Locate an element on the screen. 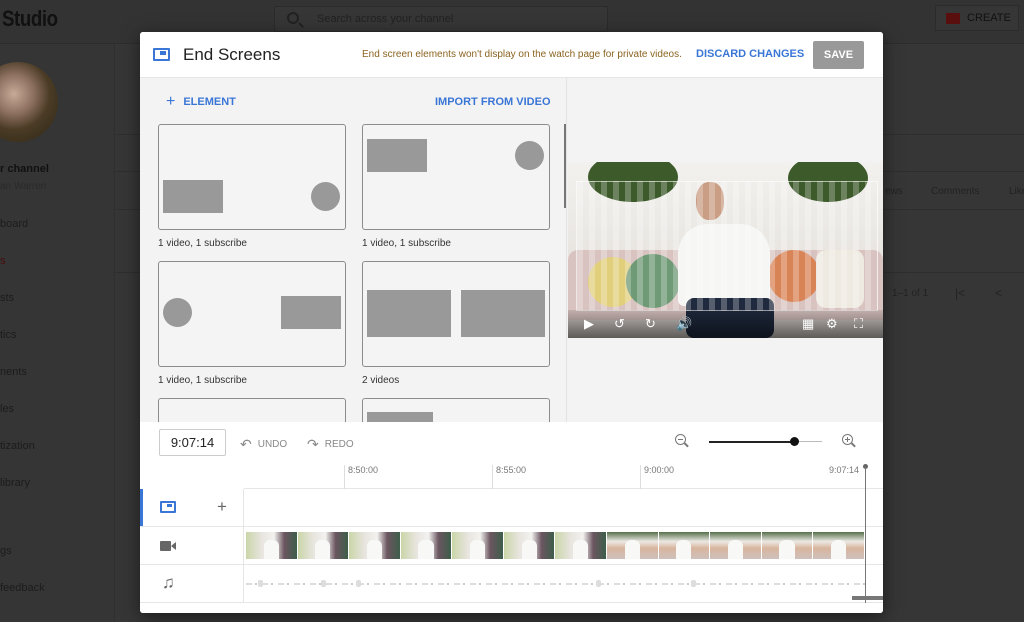  channel-owner: an Warren is located at coordinates (23, 186).